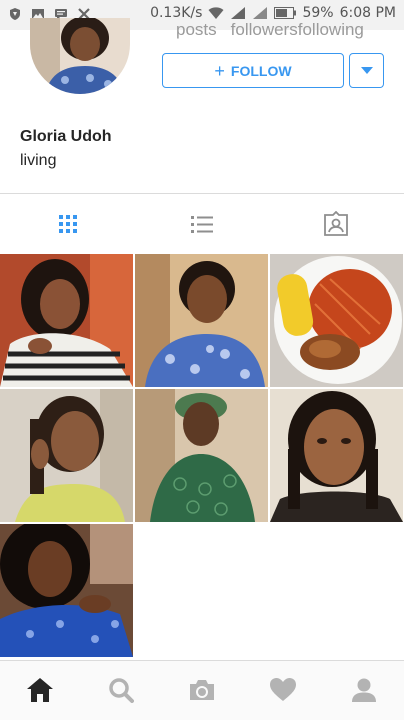  Describe the element at coordinates (367, 13) in the screenshot. I see `clock: 6:08 PM` at that location.